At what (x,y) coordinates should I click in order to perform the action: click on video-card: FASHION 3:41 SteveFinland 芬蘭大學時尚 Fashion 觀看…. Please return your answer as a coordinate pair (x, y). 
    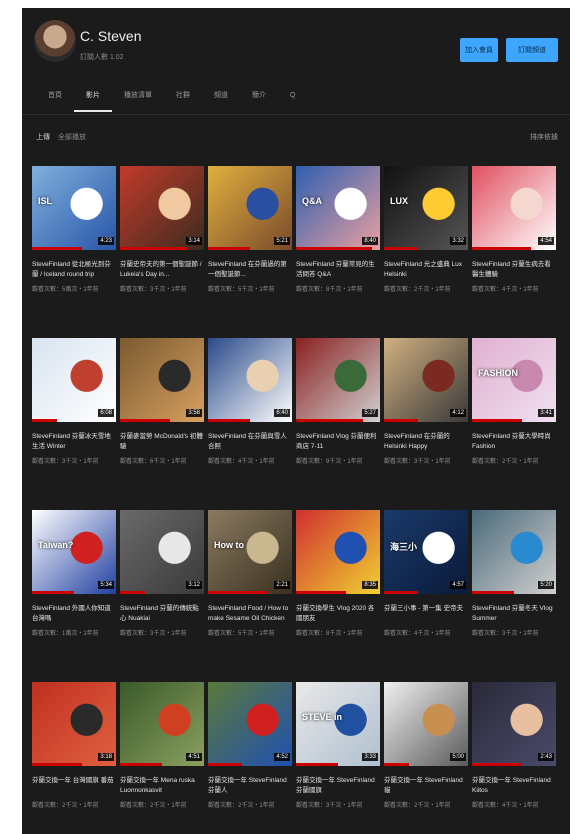
    Looking at the image, I should click on (514, 413).